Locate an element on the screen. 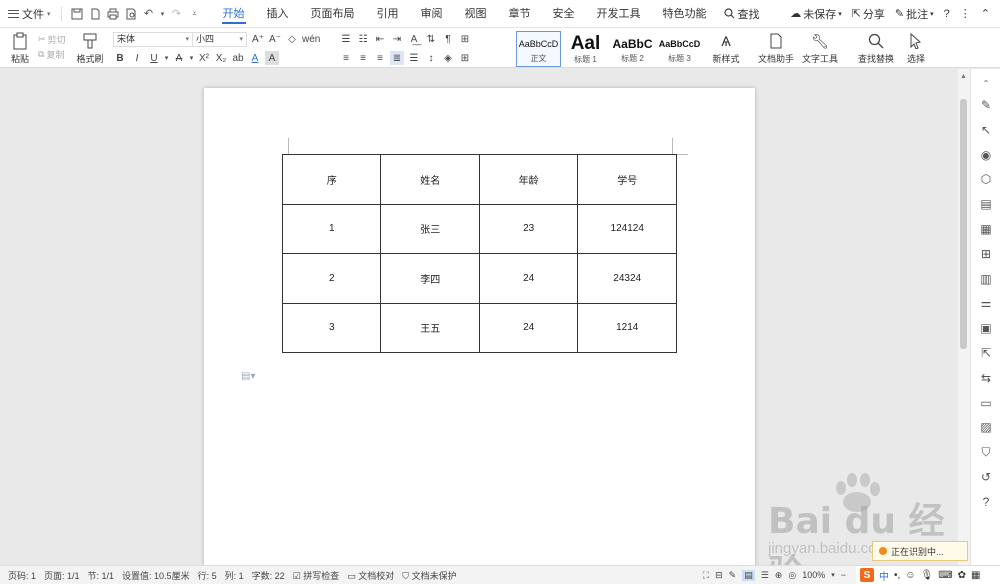 The width and height of the screenshot is (1000, 584). table-cell: 学号 is located at coordinates (627, 179).